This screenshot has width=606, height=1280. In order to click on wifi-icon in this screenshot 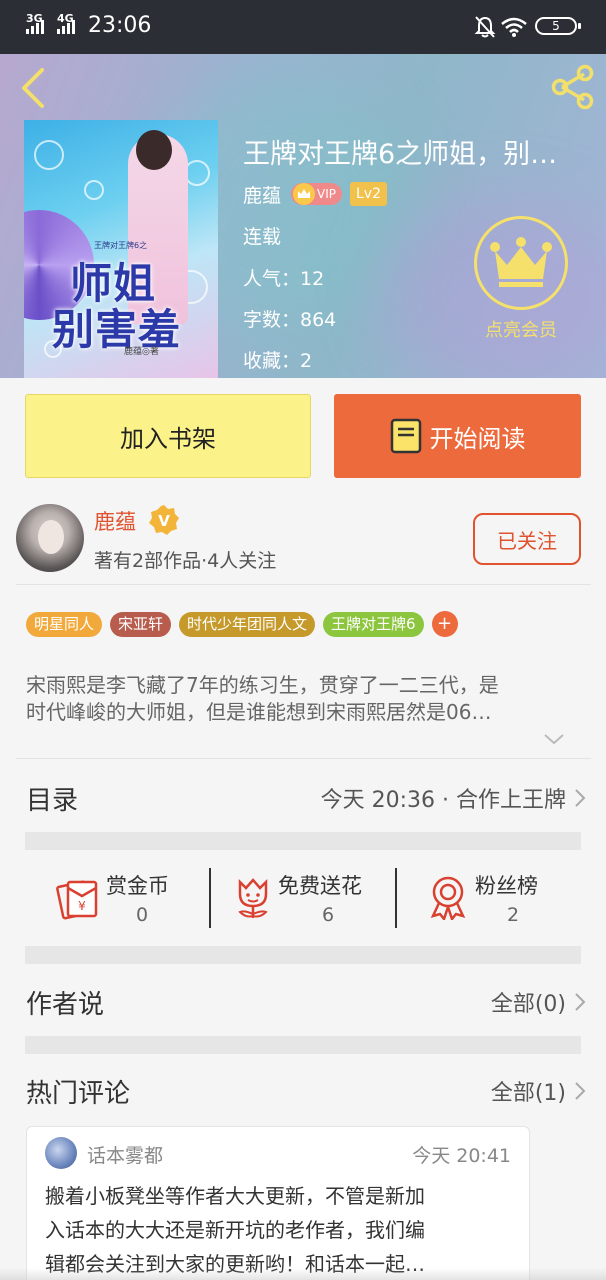, I will do `click(514, 27)`.